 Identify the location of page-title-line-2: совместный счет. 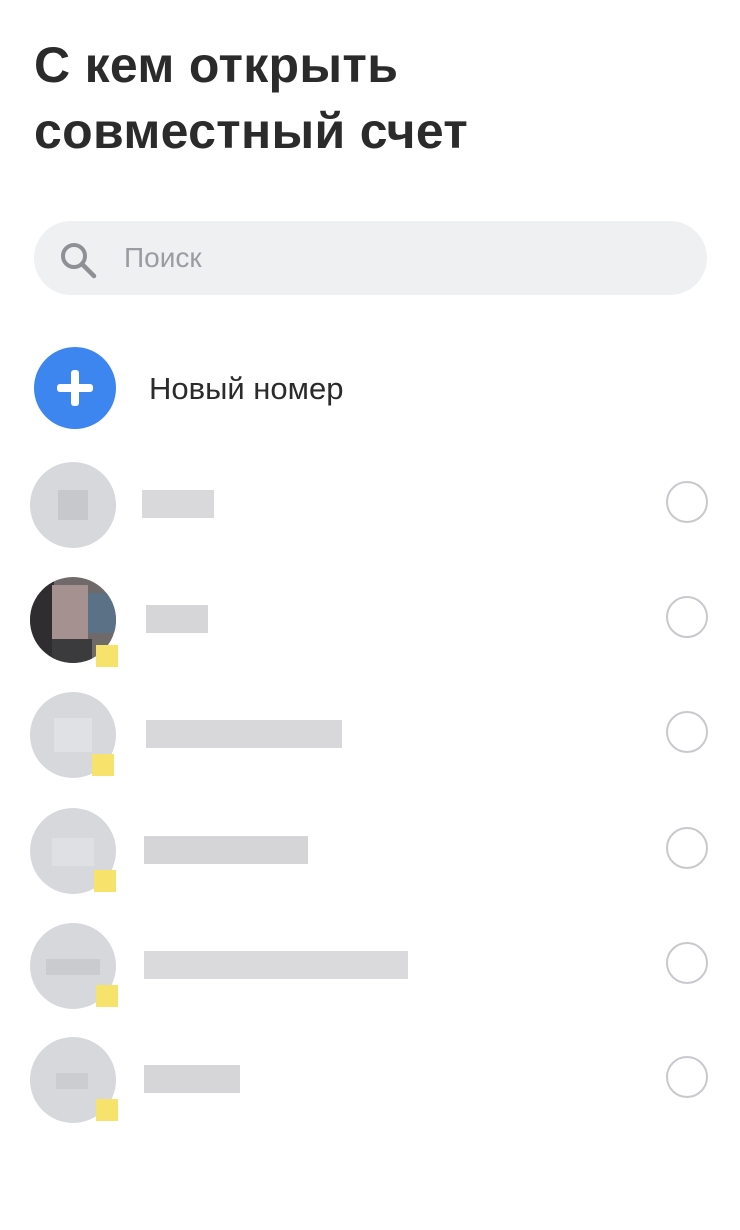
(251, 131).